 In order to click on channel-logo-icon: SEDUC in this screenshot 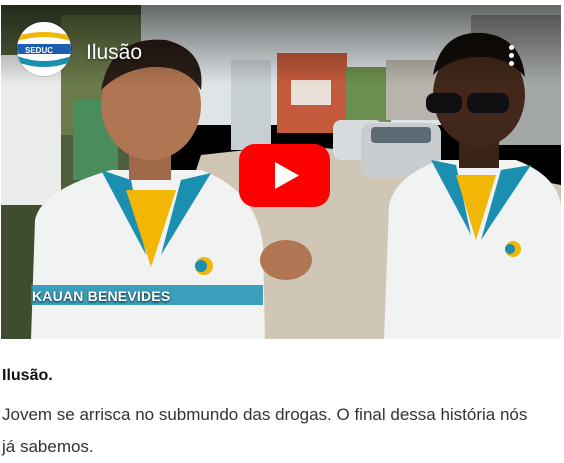, I will do `click(44, 49)`.